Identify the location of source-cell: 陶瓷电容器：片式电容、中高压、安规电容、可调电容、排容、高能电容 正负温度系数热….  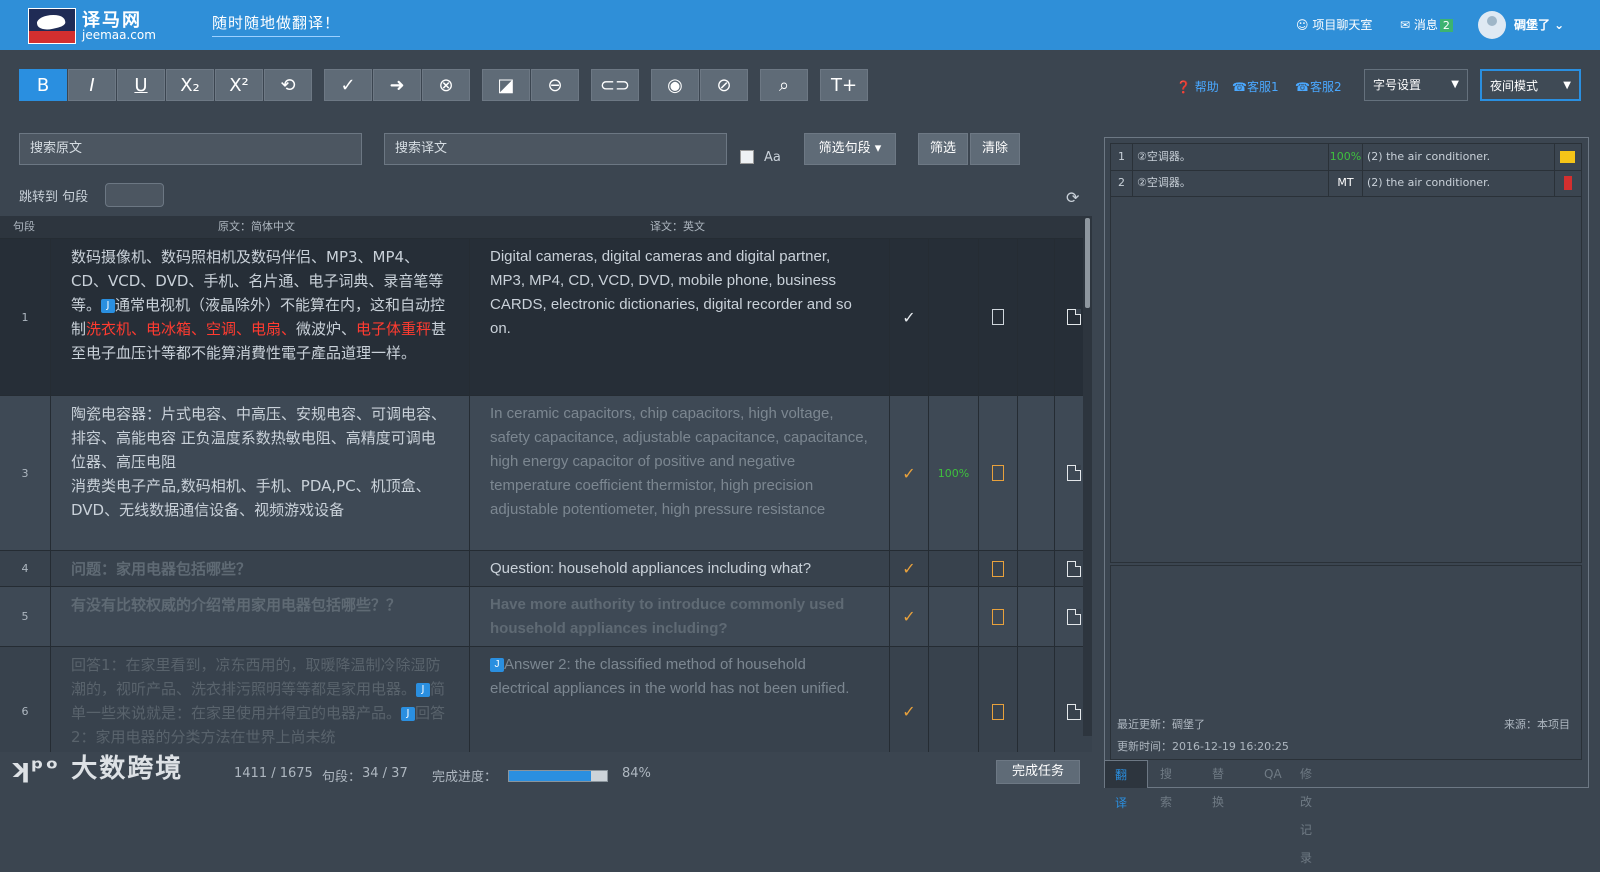
(260, 473).